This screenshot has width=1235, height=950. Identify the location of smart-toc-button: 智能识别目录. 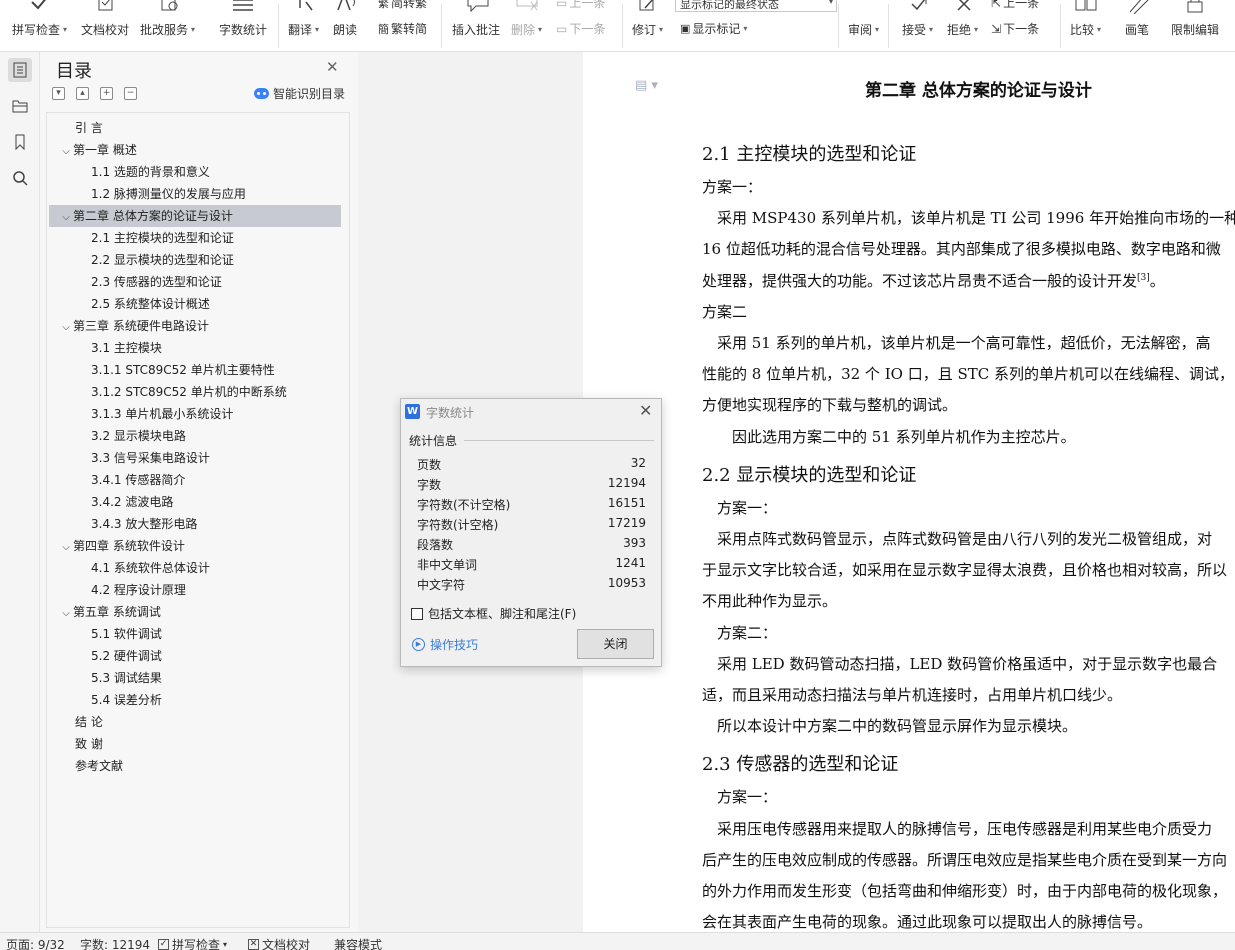
(299, 93).